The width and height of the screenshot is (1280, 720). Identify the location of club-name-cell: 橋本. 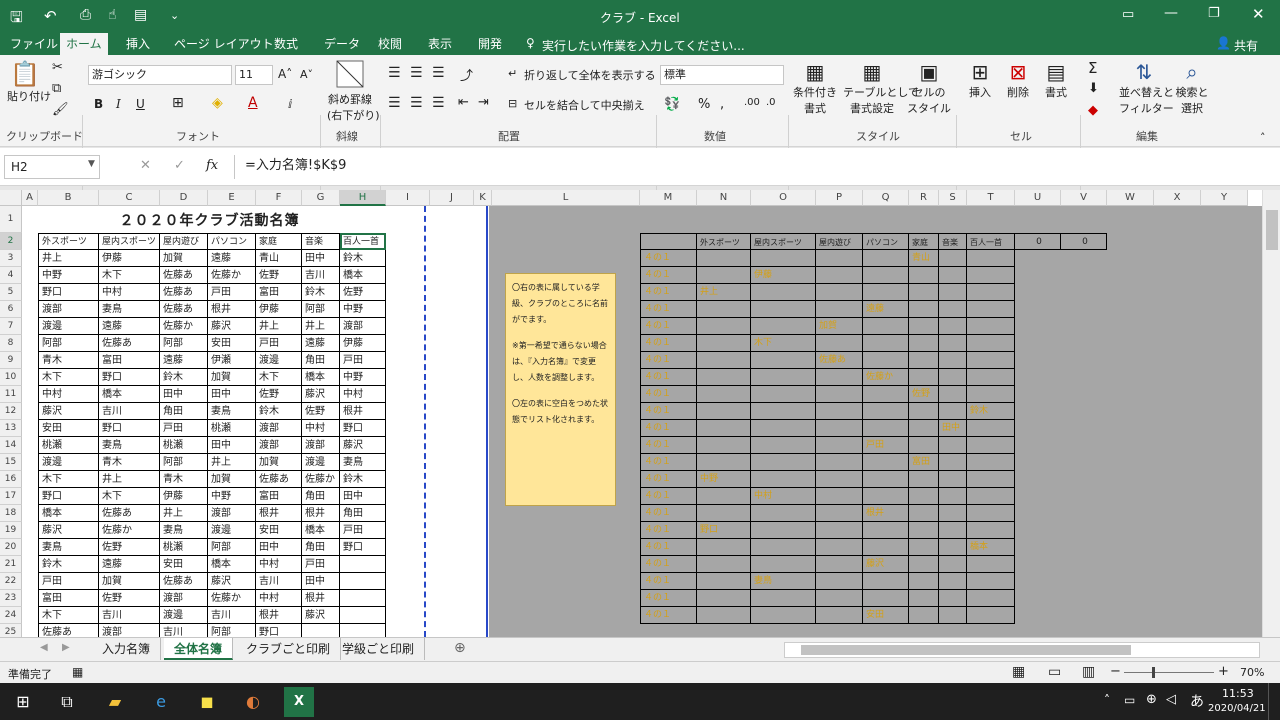
(991, 547).